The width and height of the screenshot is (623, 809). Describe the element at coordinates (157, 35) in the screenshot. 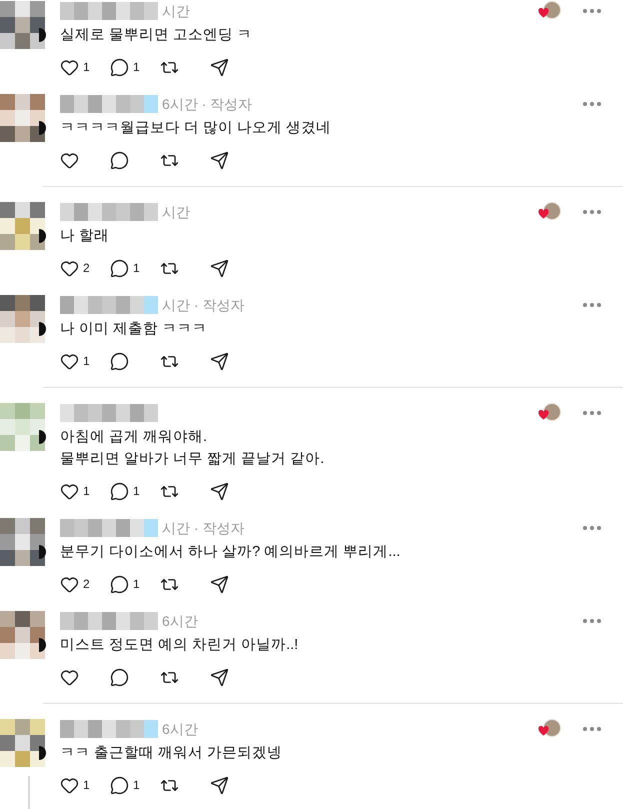

I see `comment-text: 실제로 물뿌리면 고소엔딩 ㅋ` at that location.